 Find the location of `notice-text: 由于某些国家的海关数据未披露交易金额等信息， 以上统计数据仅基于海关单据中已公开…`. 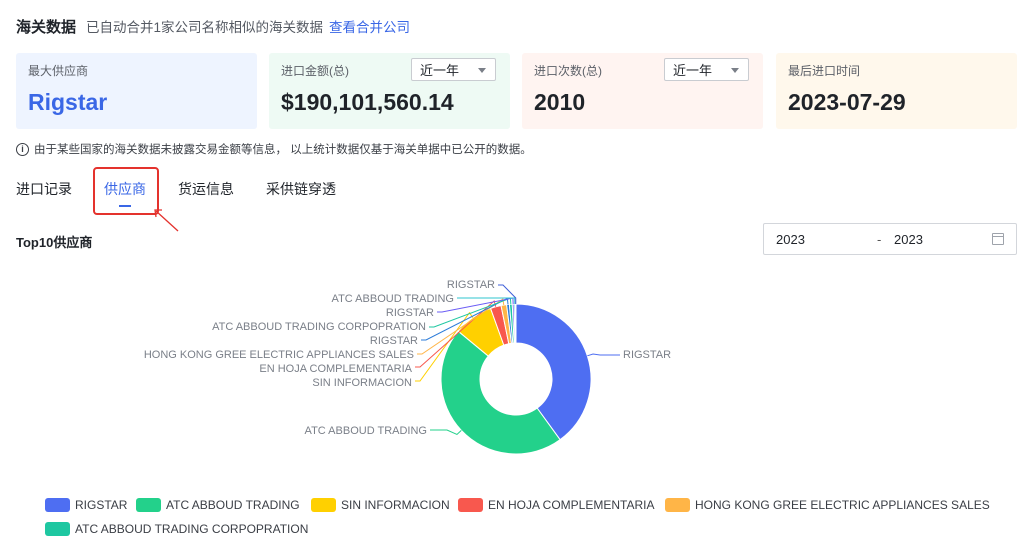

notice-text: 由于某些国家的海关数据未披露交易金额等信息， 以上统计数据仅基于海关单据中已公开… is located at coordinates (283, 150).